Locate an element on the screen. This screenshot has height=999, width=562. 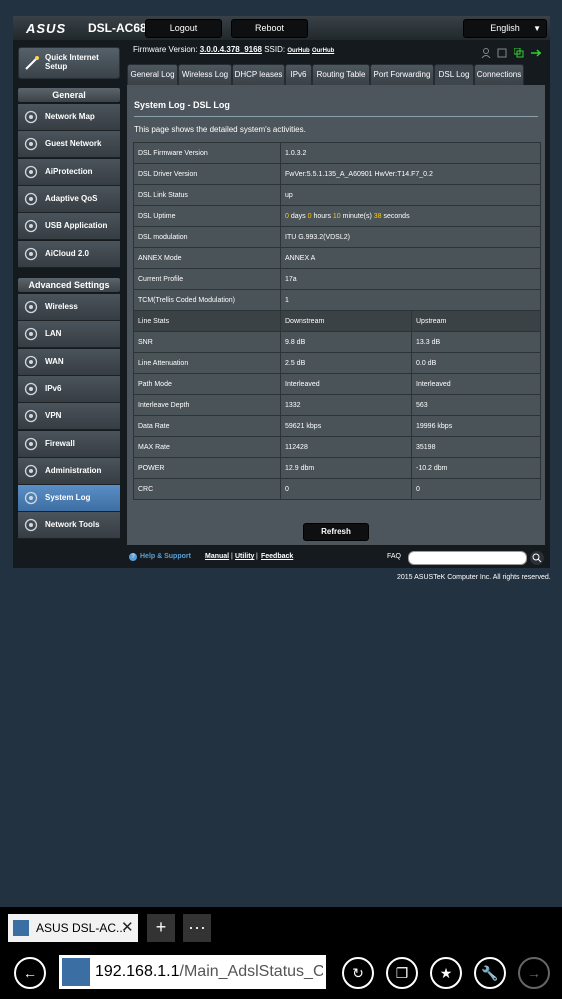
sidebar-item-label: AiProtection is located at coordinates (69, 171).